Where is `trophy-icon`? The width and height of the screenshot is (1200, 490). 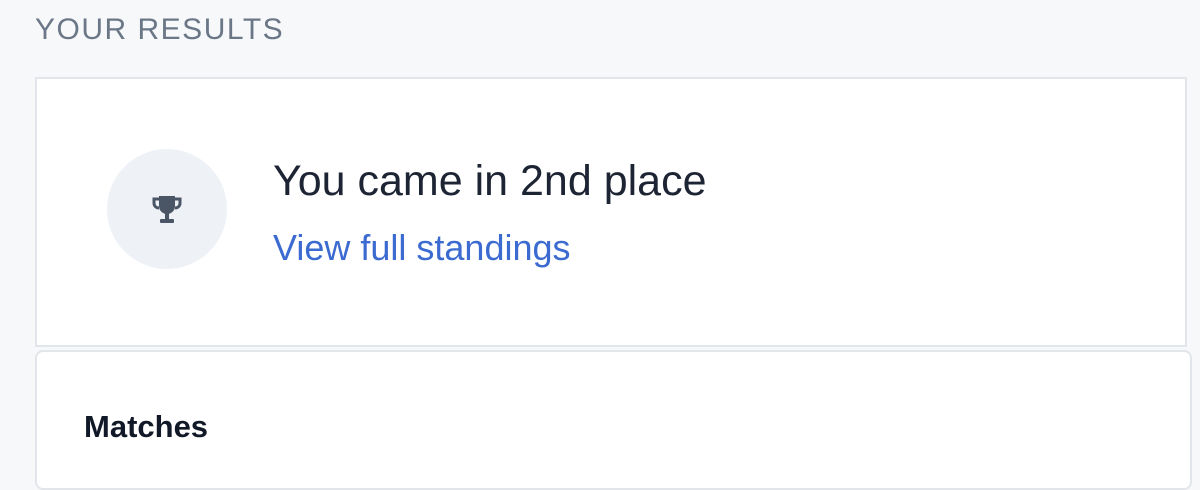
trophy-icon is located at coordinates (167, 209).